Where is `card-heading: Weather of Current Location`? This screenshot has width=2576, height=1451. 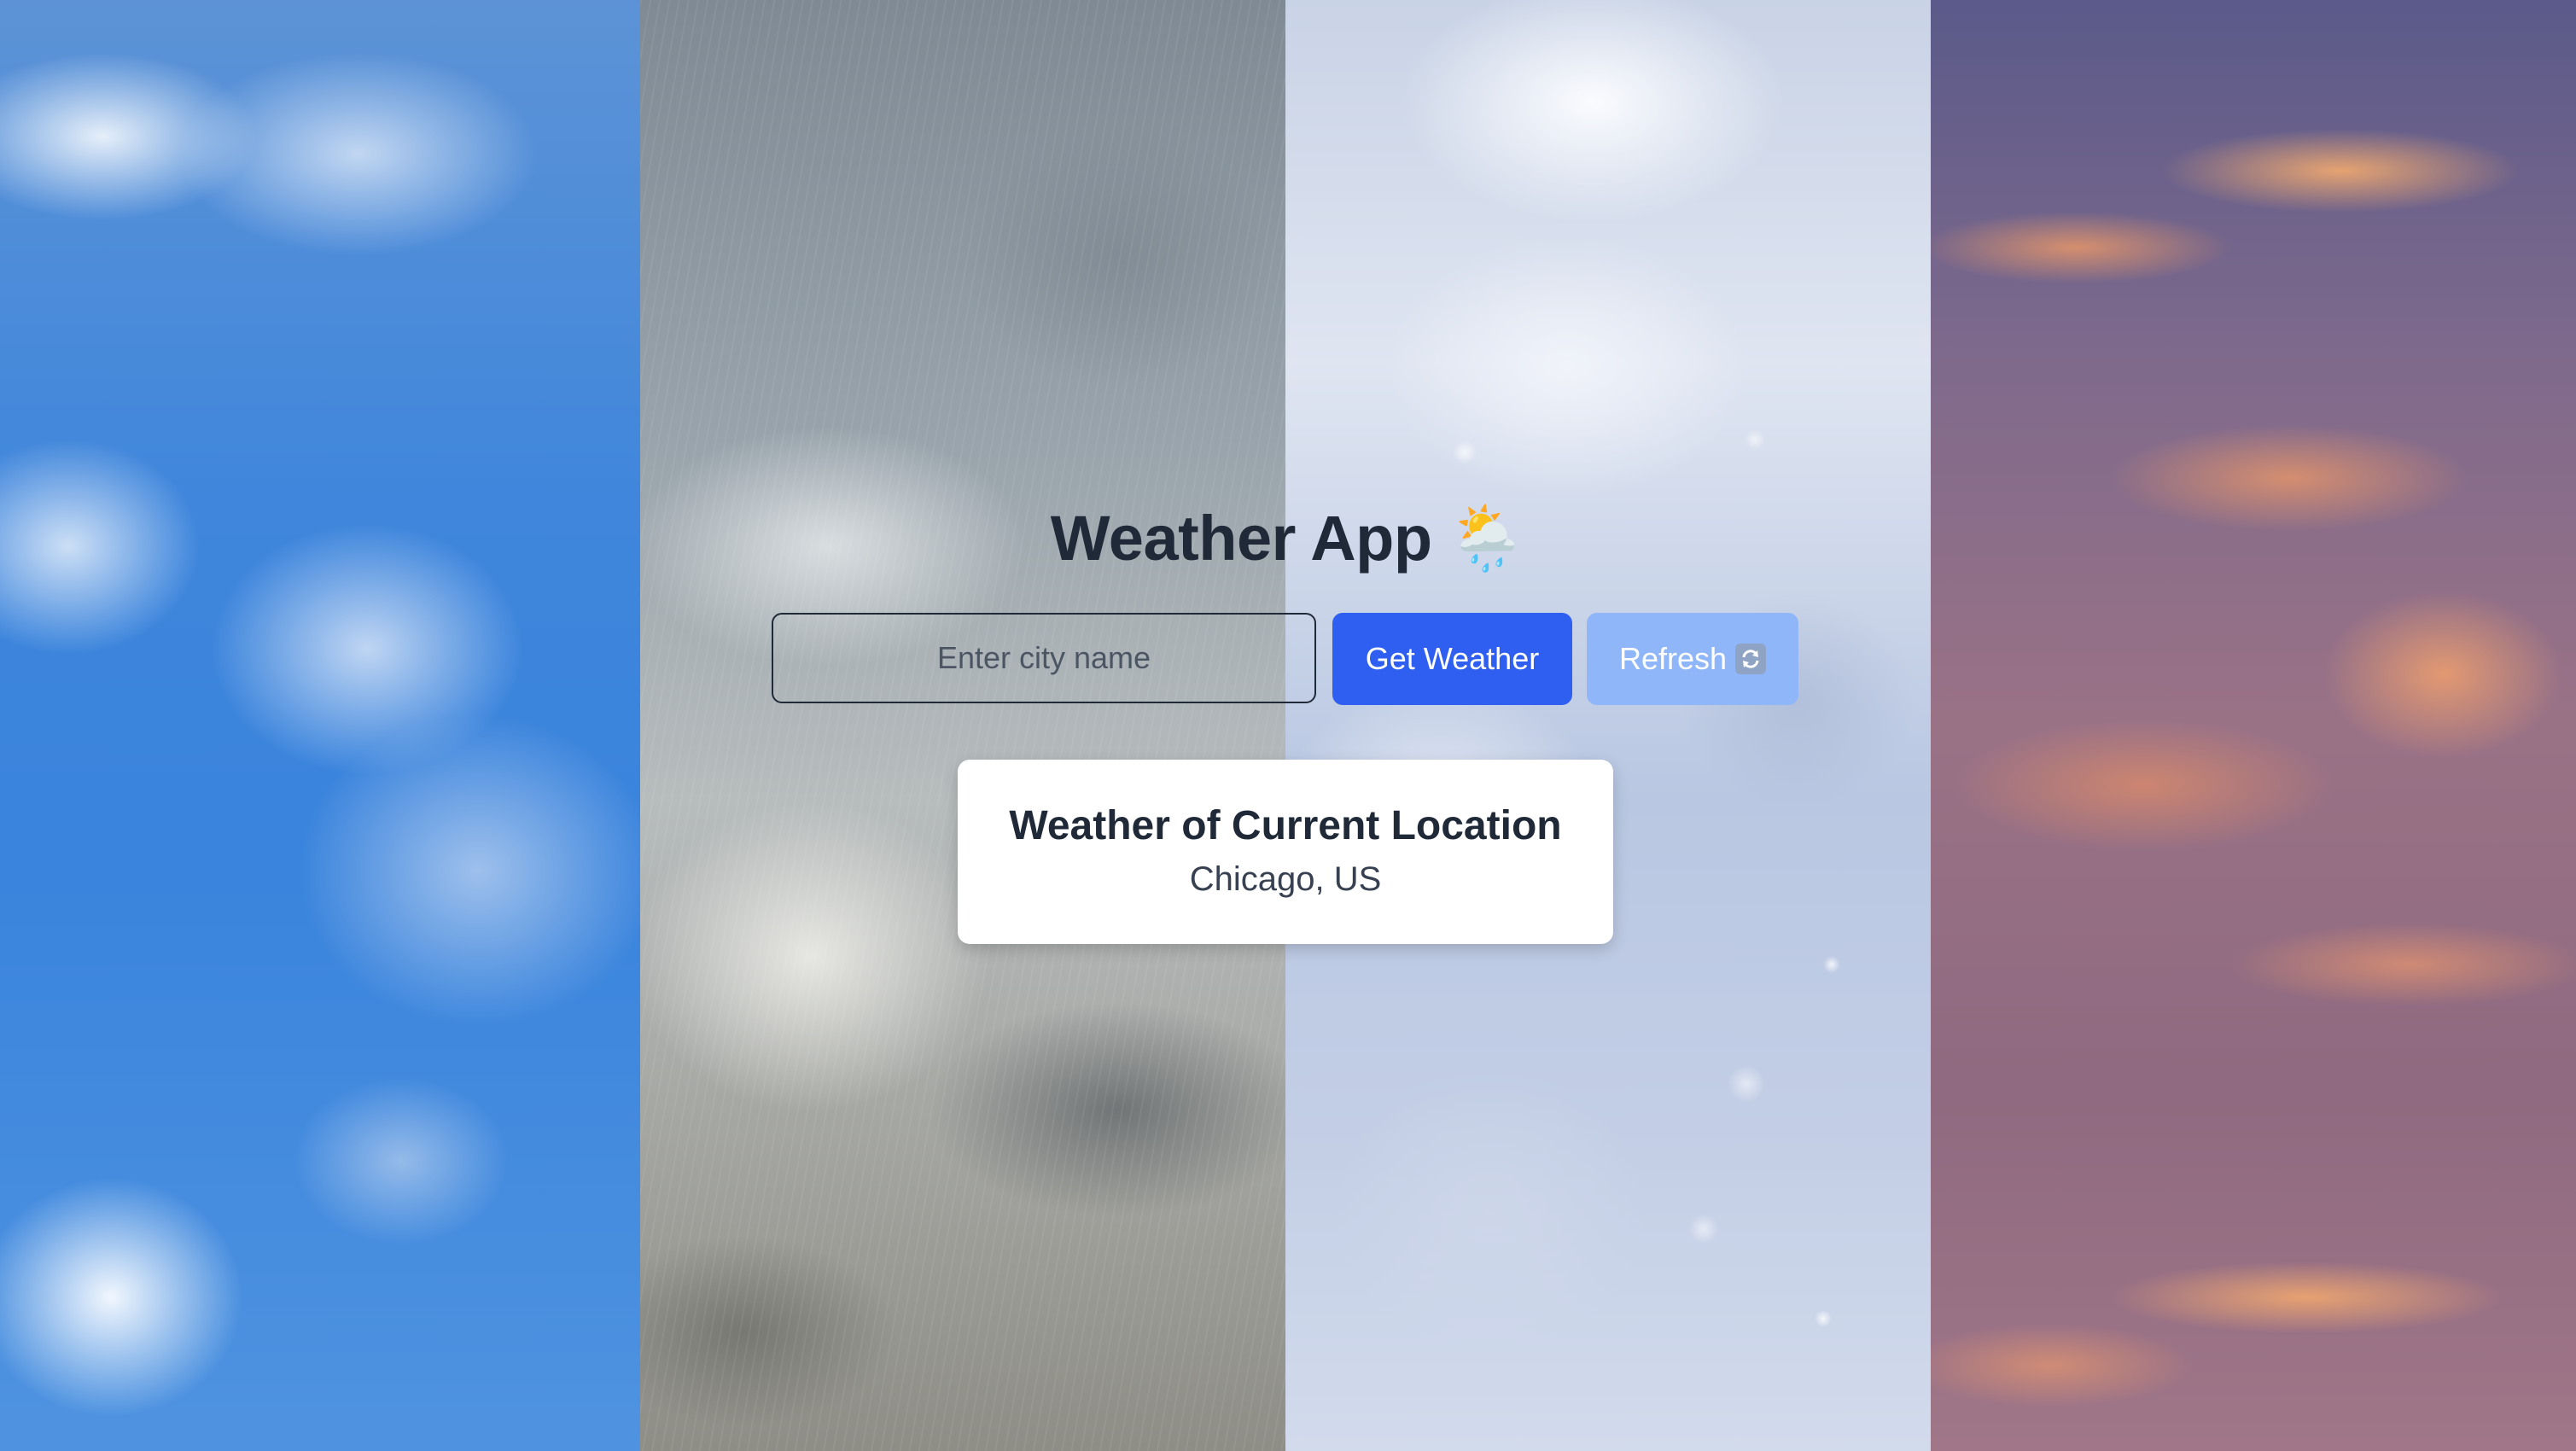 card-heading: Weather of Current Location is located at coordinates (1285, 825).